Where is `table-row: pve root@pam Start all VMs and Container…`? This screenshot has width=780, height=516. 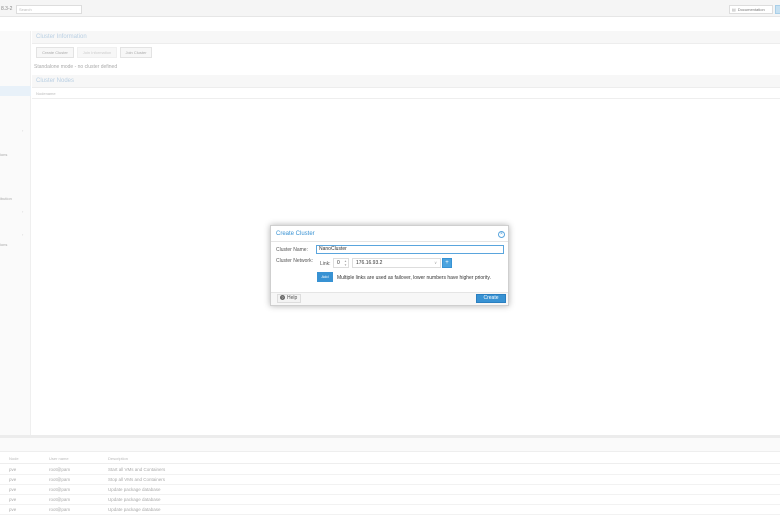 table-row: pve root@pam Start all VMs and Container… is located at coordinates (390, 470).